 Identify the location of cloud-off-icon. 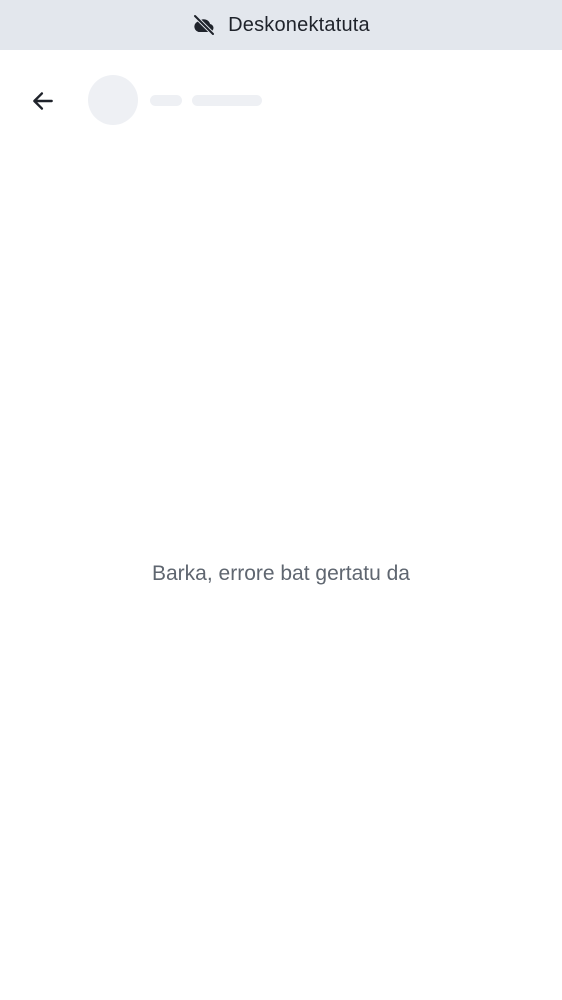
(204, 25).